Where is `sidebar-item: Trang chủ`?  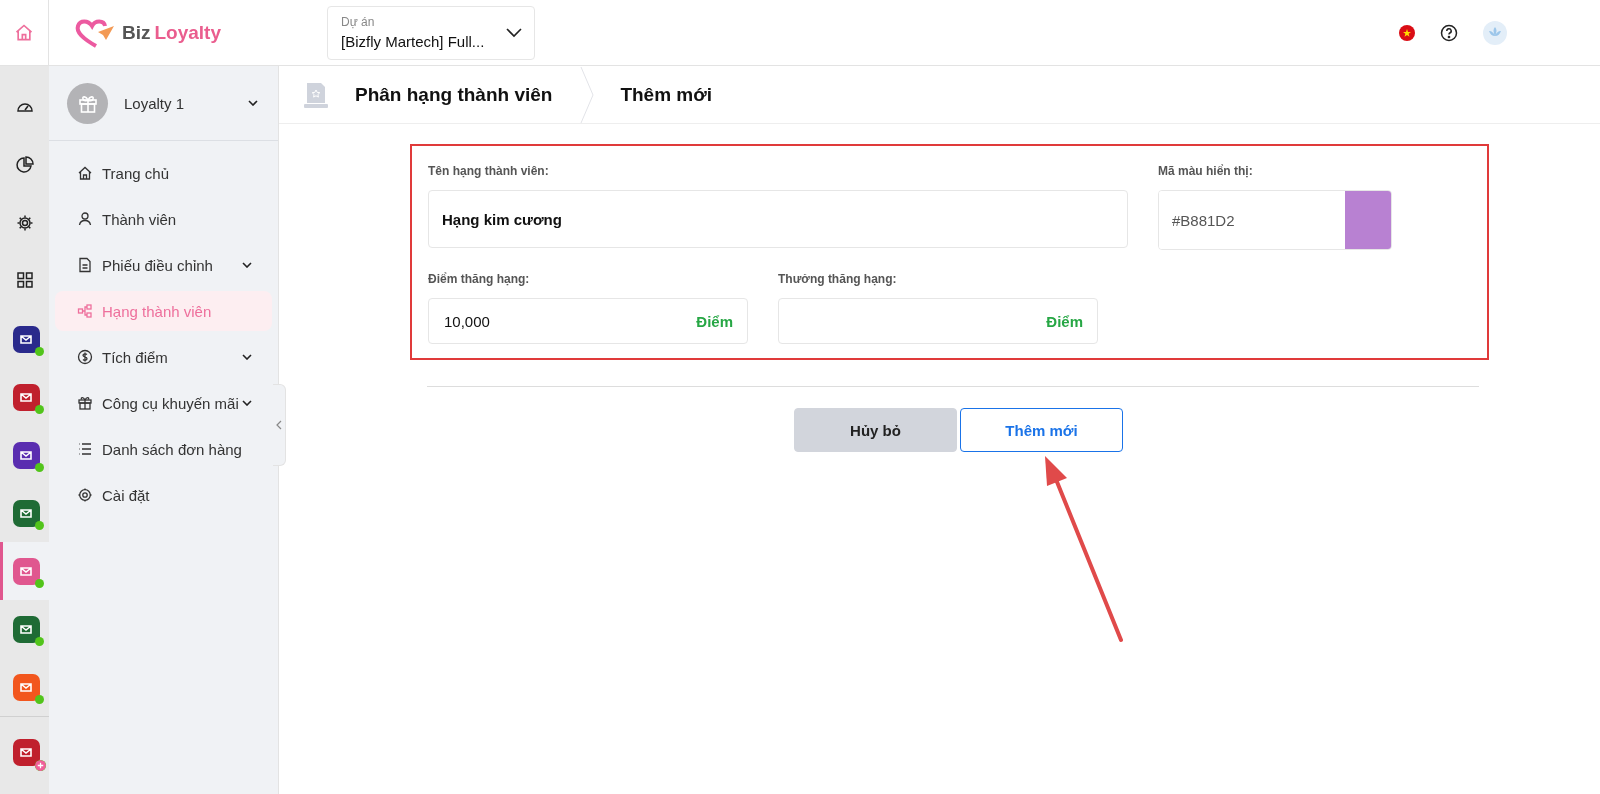 sidebar-item: Trang chủ is located at coordinates (163, 173).